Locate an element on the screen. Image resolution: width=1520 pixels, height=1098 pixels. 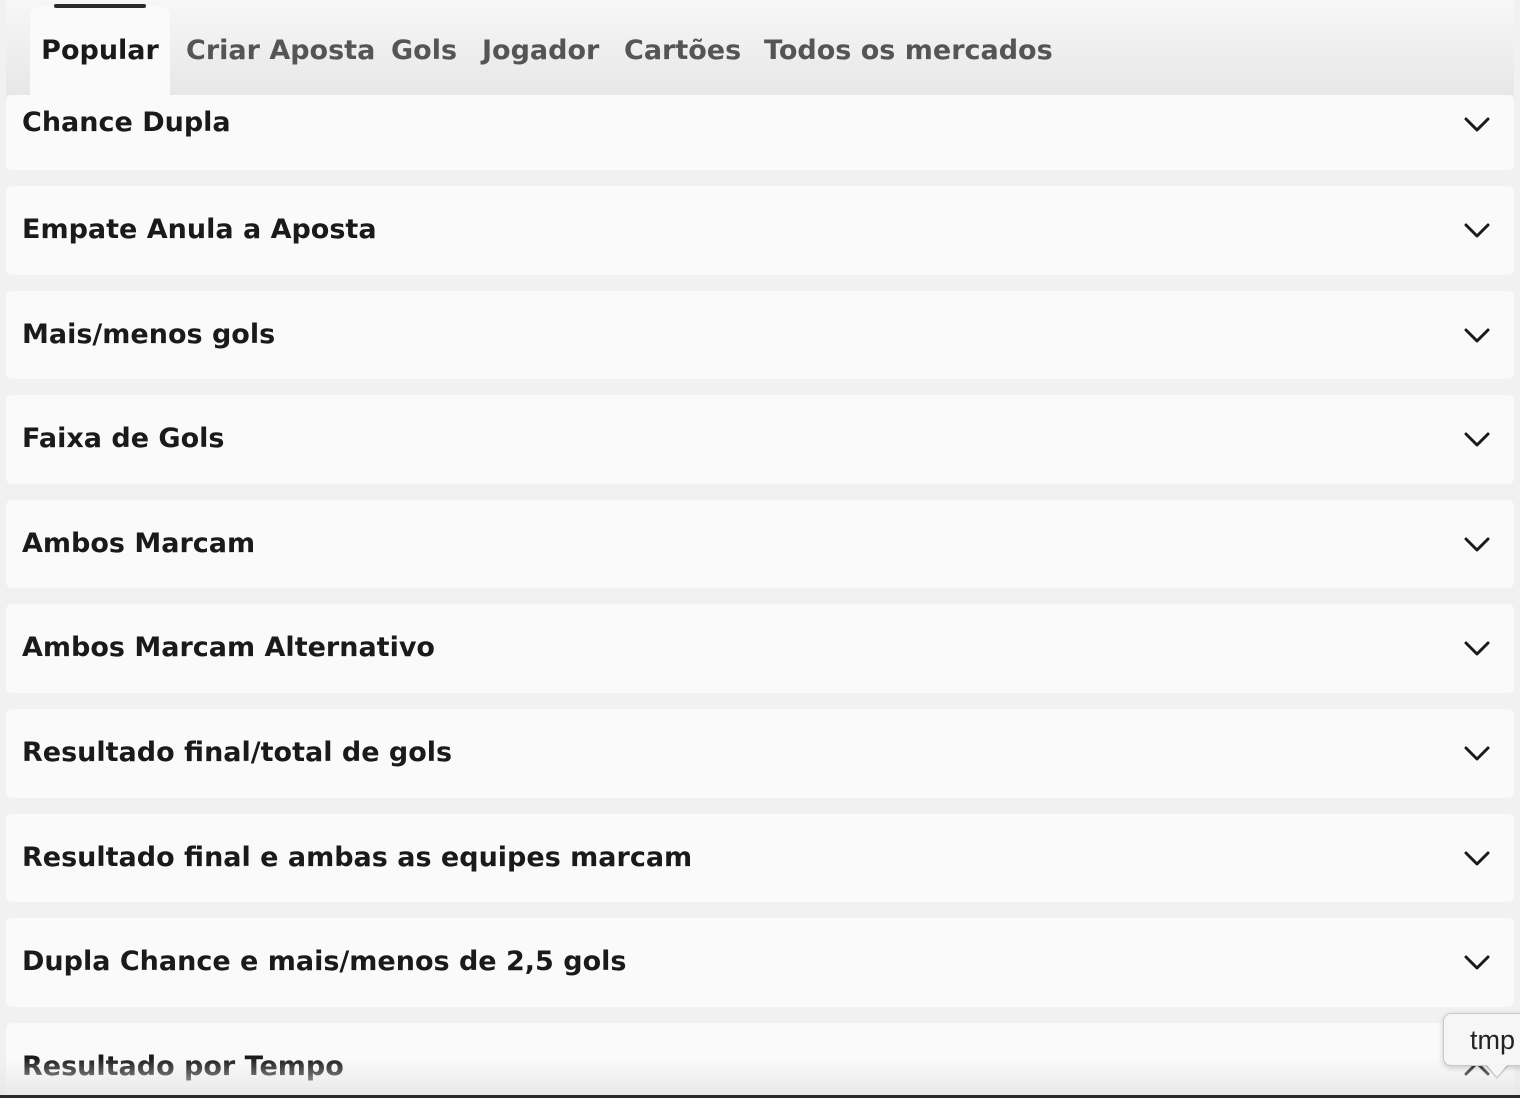
tab-jogador: Jogador is located at coordinates (540, 47).